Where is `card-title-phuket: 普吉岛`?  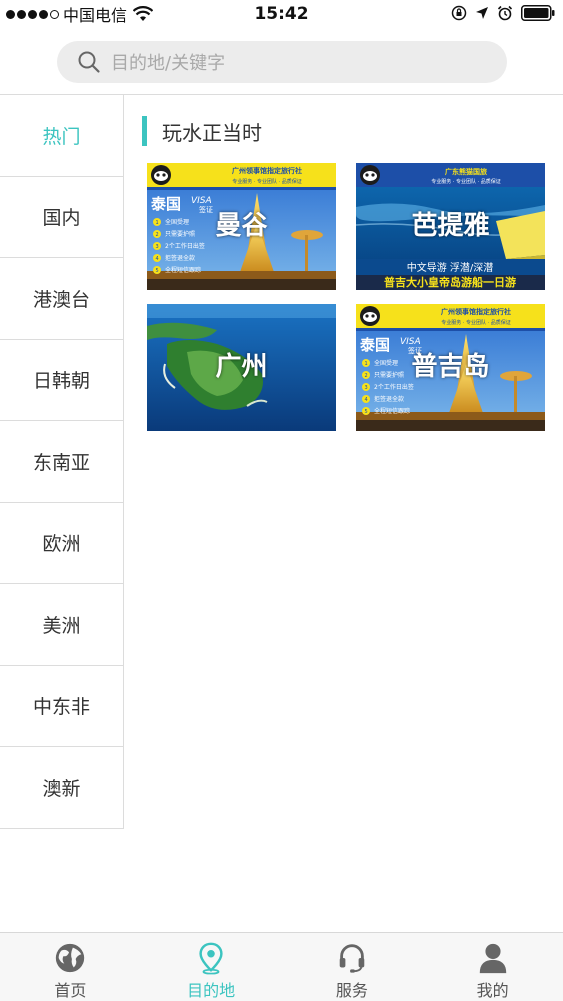
card-title-phuket: 普吉岛 is located at coordinates (450, 367).